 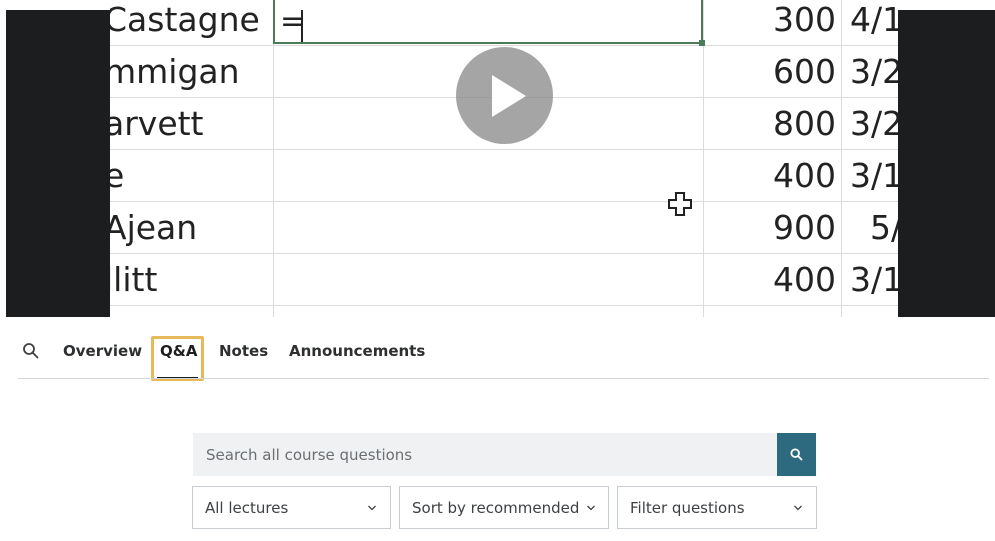 What do you see at coordinates (946, 163) in the screenshot?
I see `letterbox-right` at bounding box center [946, 163].